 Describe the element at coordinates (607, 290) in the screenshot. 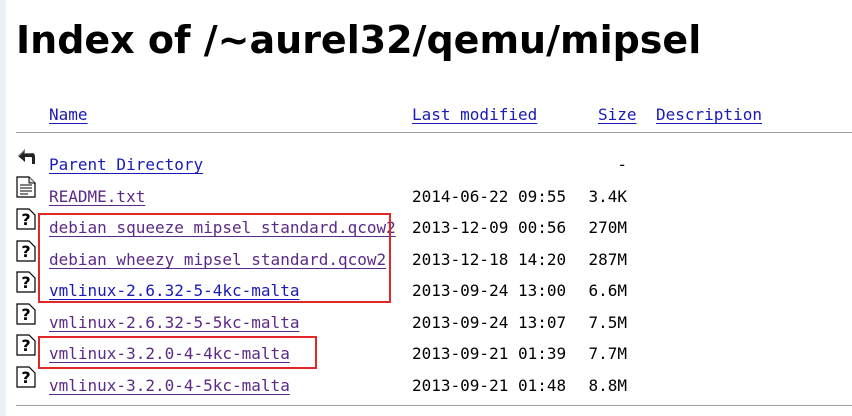

I see `file-size: 6.6M` at that location.